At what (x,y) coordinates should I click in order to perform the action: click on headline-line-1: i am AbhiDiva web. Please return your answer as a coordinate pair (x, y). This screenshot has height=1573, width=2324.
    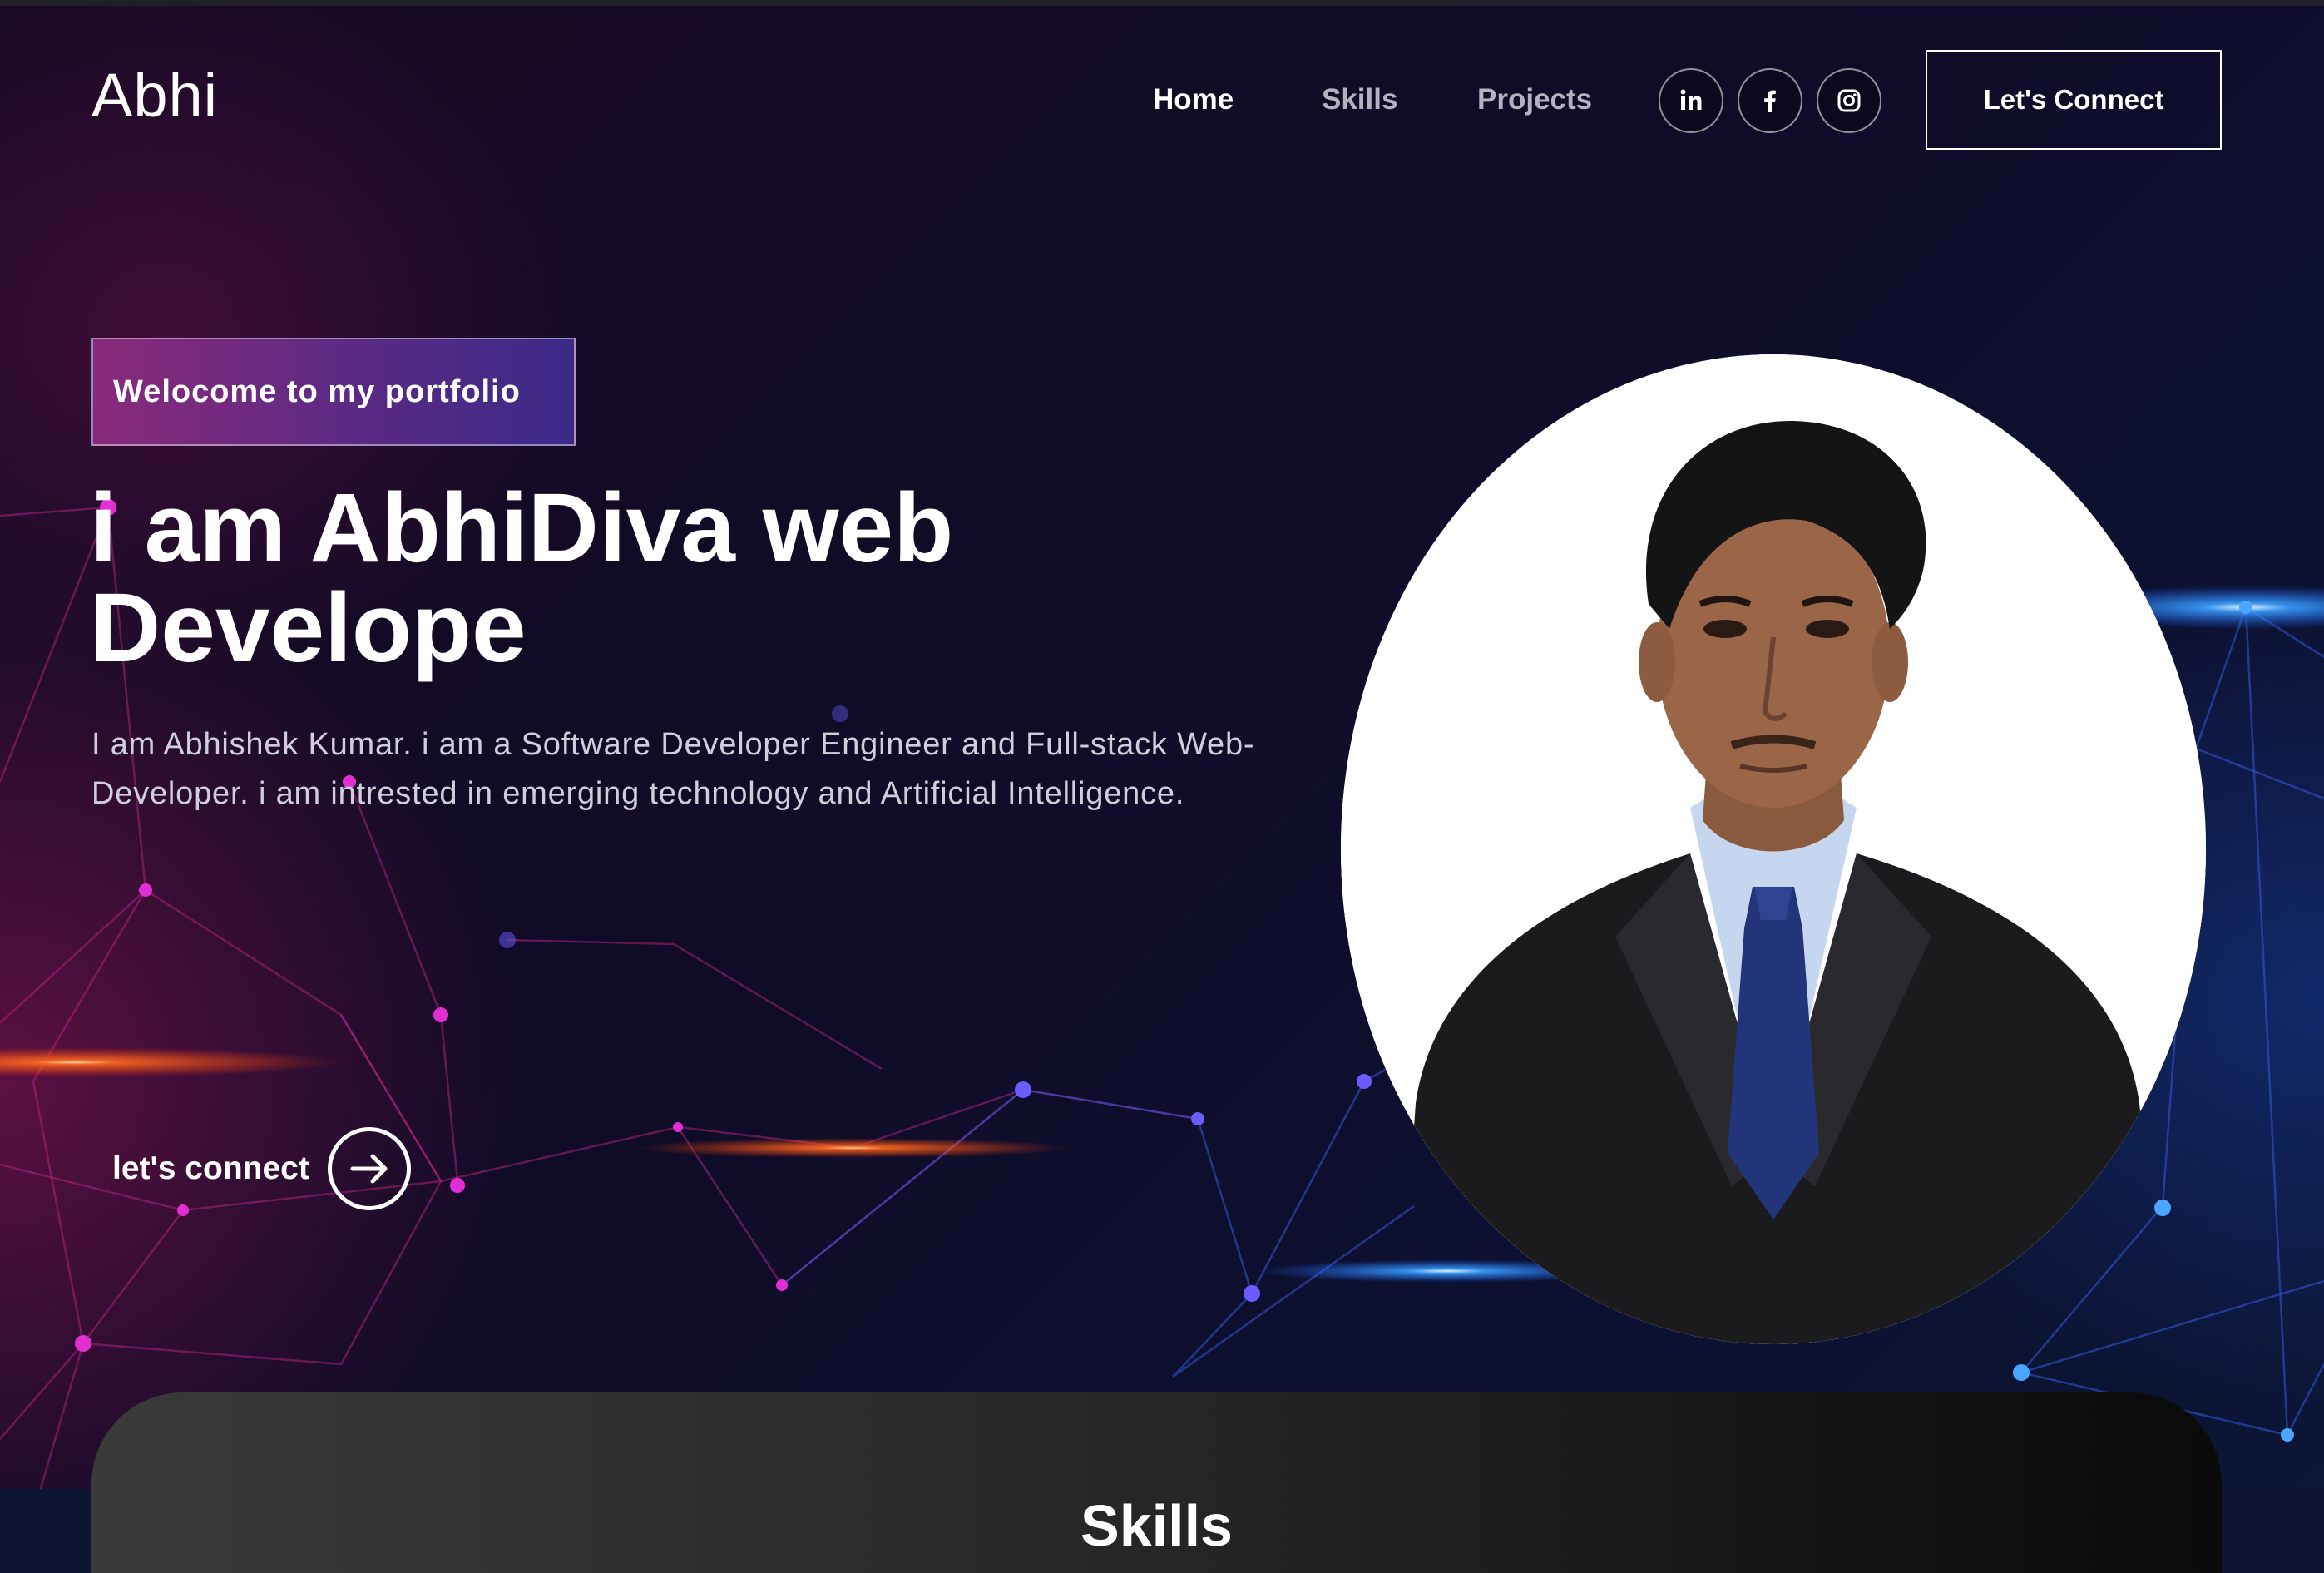
    Looking at the image, I should click on (522, 528).